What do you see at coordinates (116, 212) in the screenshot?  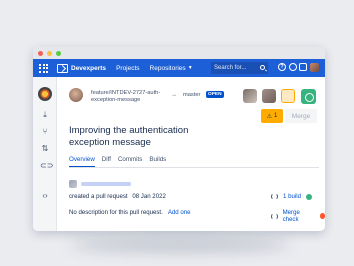 I see `description-text: No description for this pull request.` at bounding box center [116, 212].